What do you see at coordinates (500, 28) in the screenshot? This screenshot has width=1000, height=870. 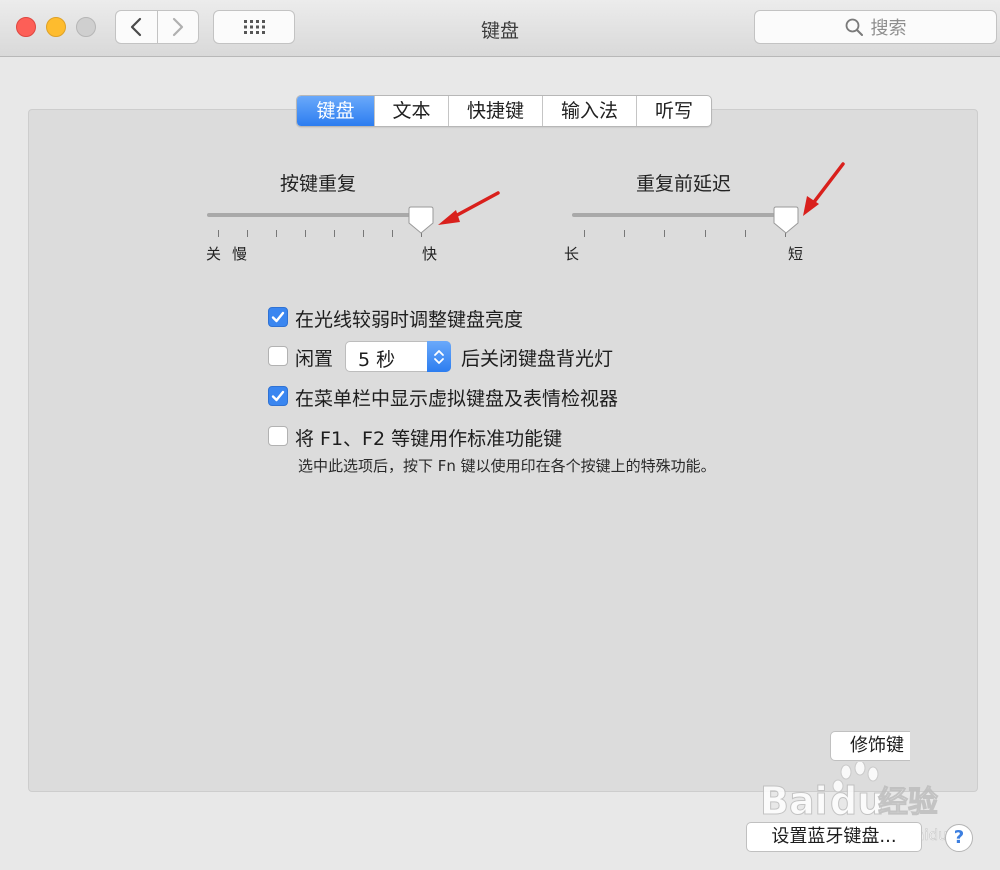 I see `title-bar: 键盘 搜索` at bounding box center [500, 28].